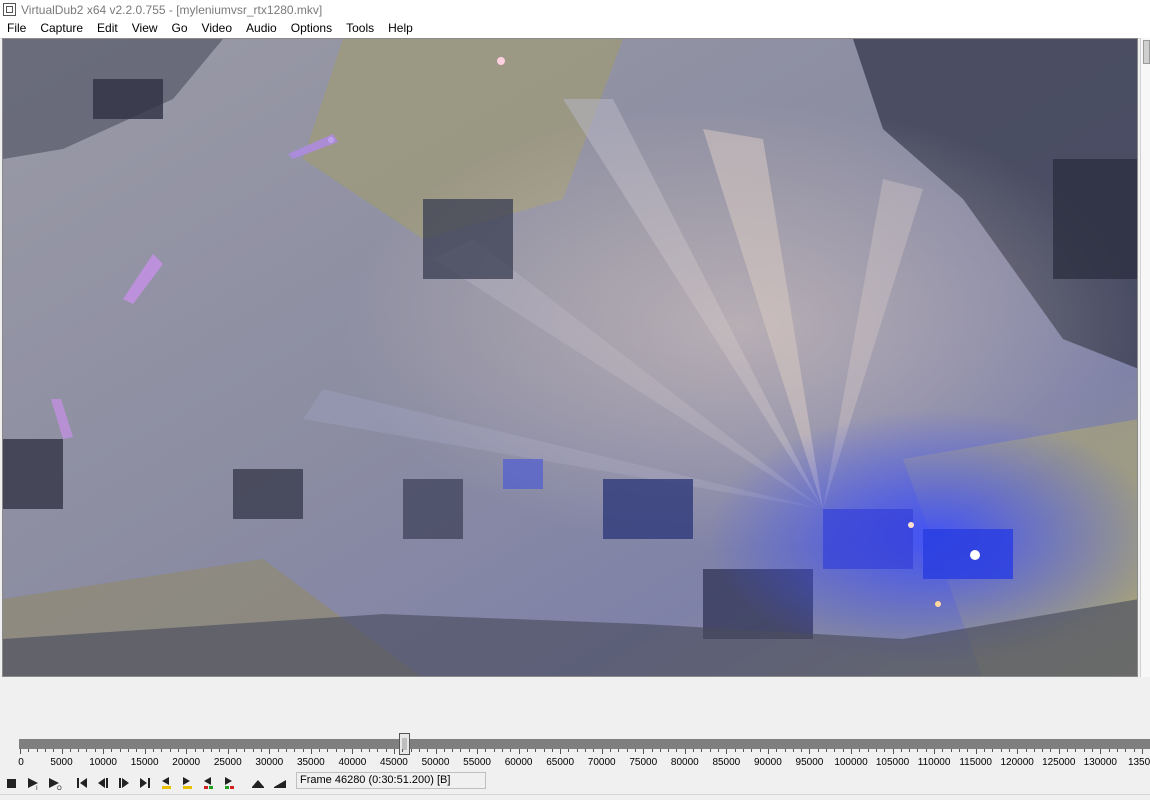  Describe the element at coordinates (227, 762) in the screenshot. I see `timeline-tick-label: 25000` at that location.